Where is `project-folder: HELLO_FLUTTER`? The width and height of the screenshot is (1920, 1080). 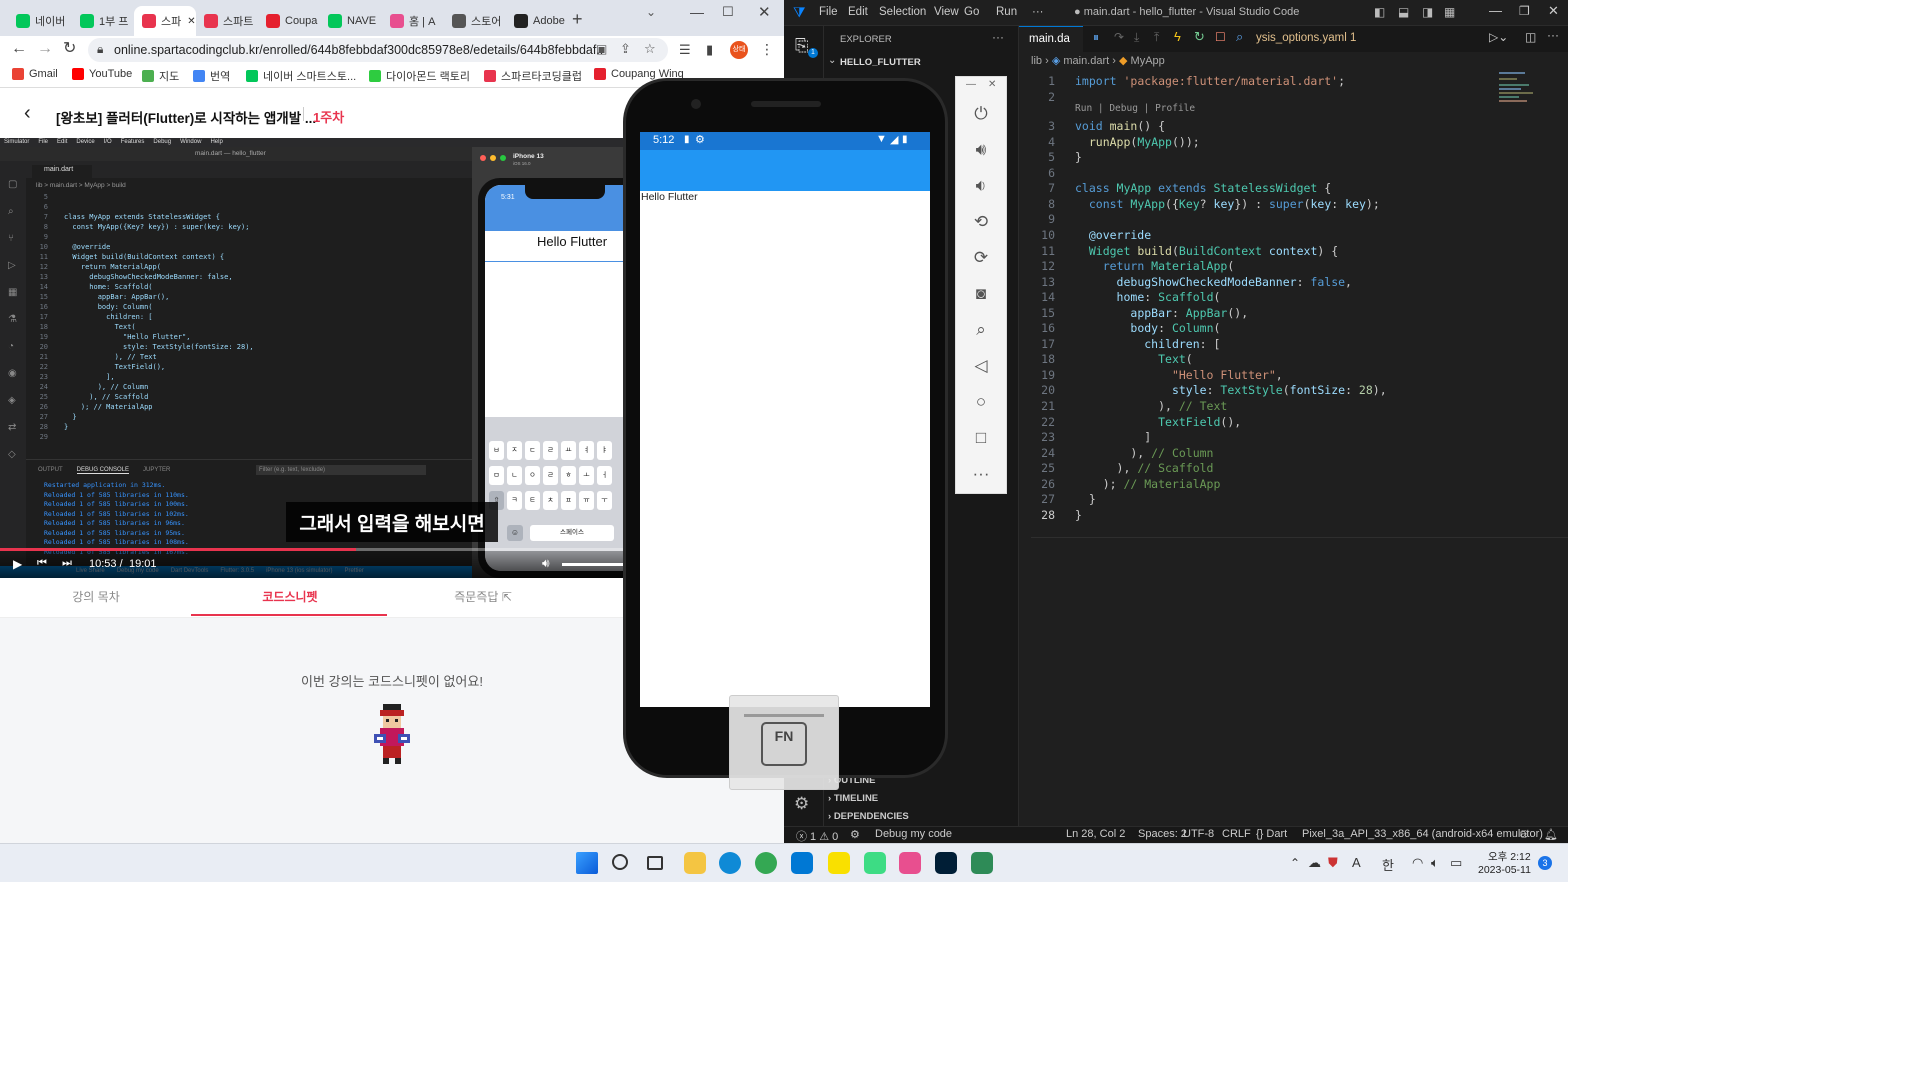 project-folder: HELLO_FLUTTER is located at coordinates (880, 62).